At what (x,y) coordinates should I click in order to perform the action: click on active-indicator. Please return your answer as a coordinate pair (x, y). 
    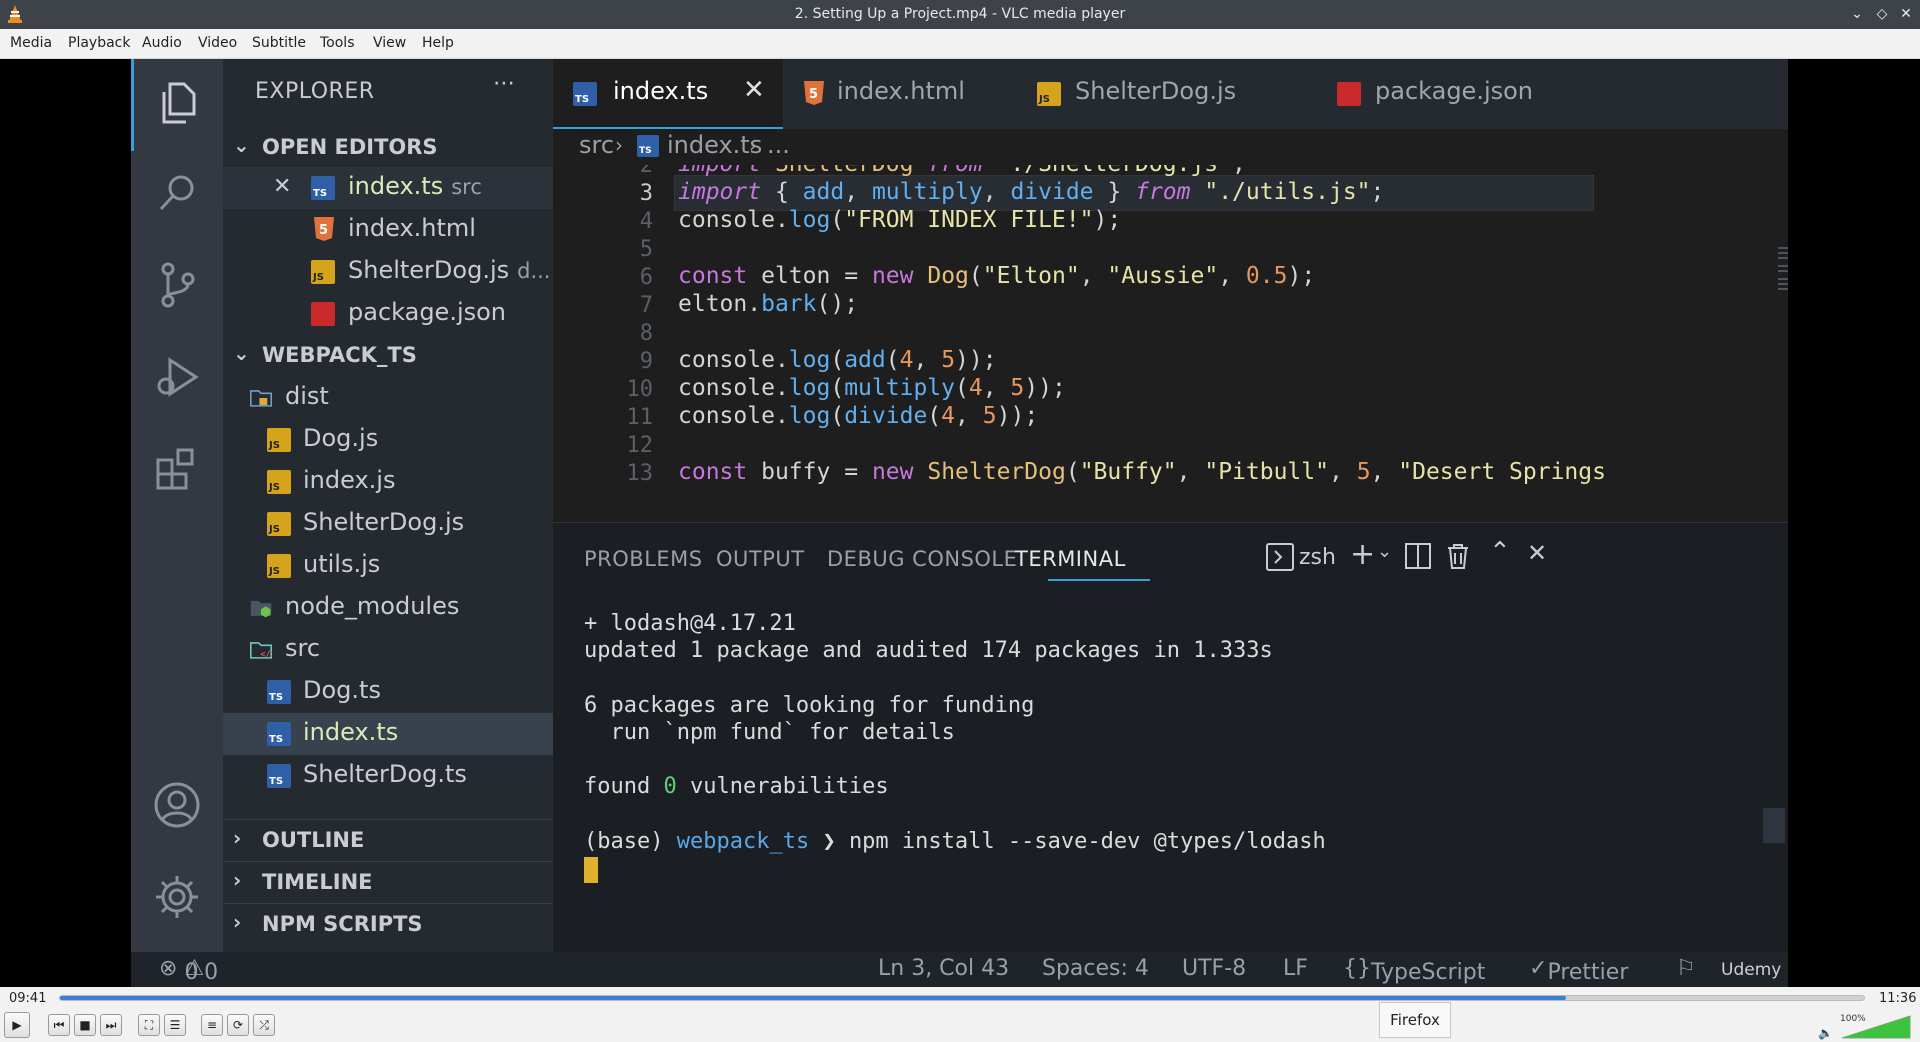
    Looking at the image, I should click on (132, 105).